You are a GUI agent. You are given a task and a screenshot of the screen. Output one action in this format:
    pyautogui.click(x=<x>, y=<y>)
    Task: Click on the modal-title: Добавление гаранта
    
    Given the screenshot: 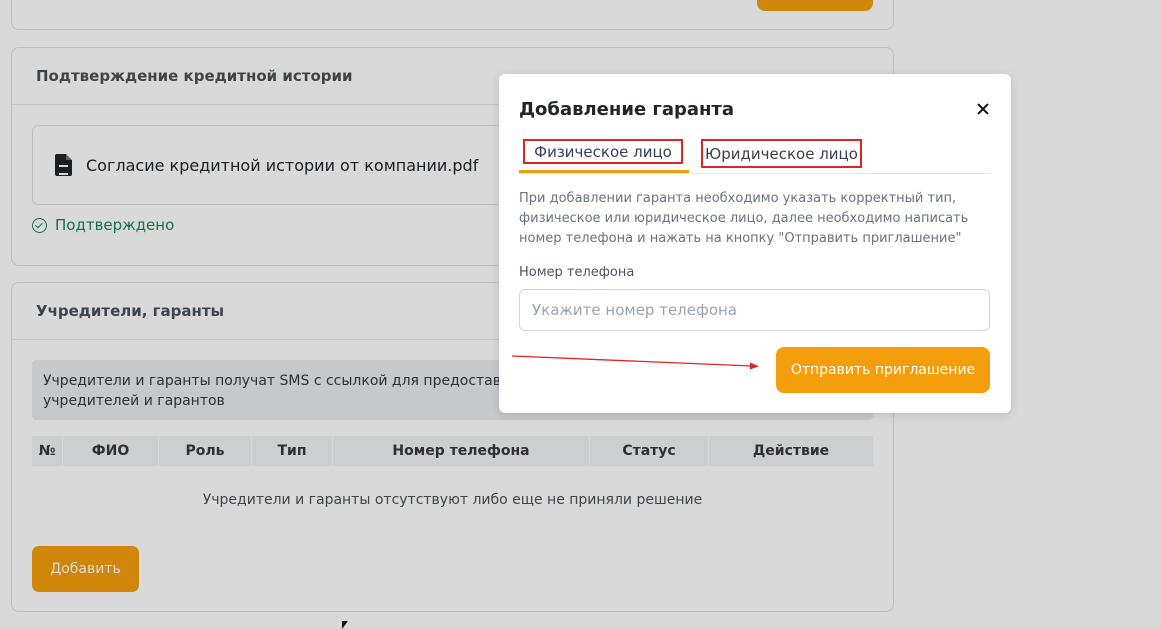 What is the action you would take?
    pyautogui.click(x=627, y=109)
    